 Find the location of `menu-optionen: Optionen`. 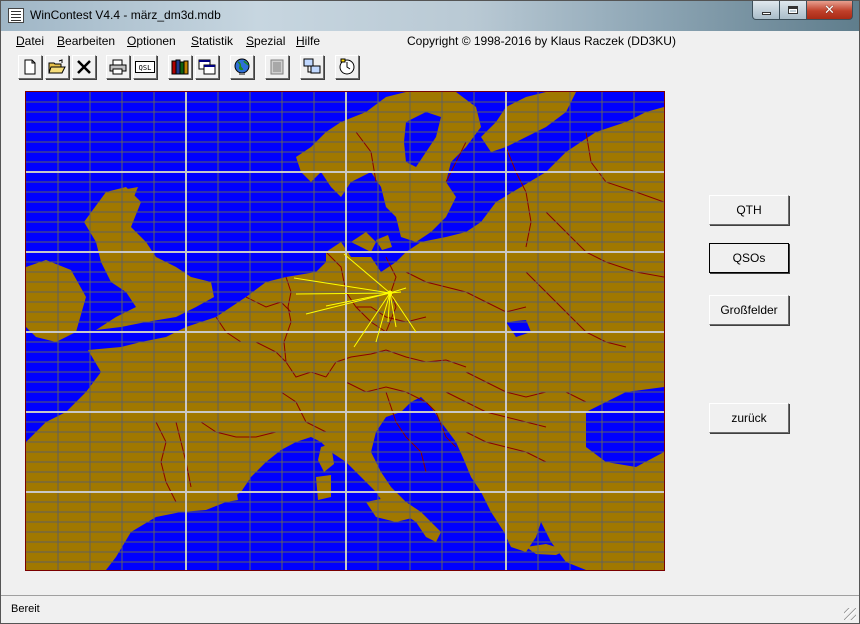

menu-optionen: Optionen is located at coordinates (151, 41).